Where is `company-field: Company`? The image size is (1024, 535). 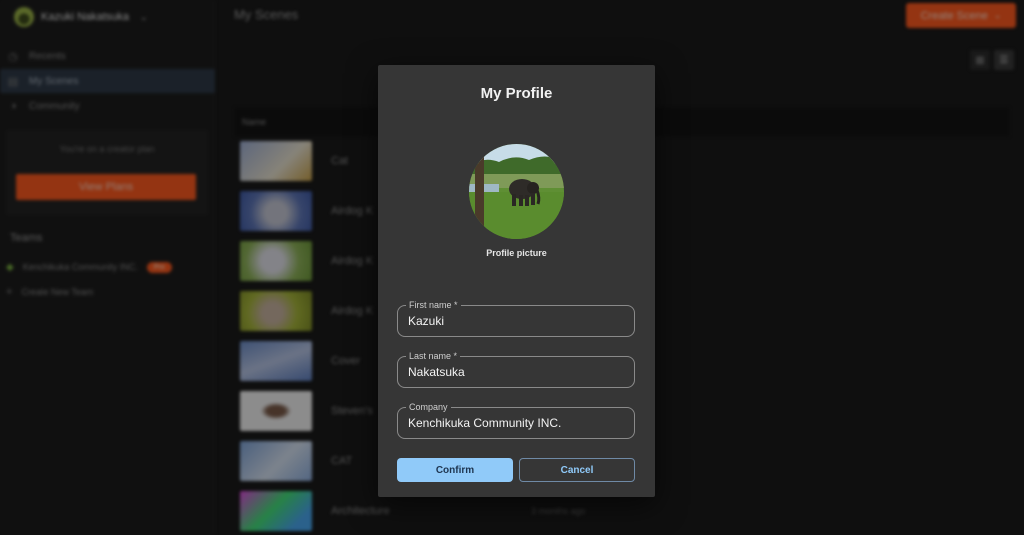 company-field: Company is located at coordinates (516, 420).